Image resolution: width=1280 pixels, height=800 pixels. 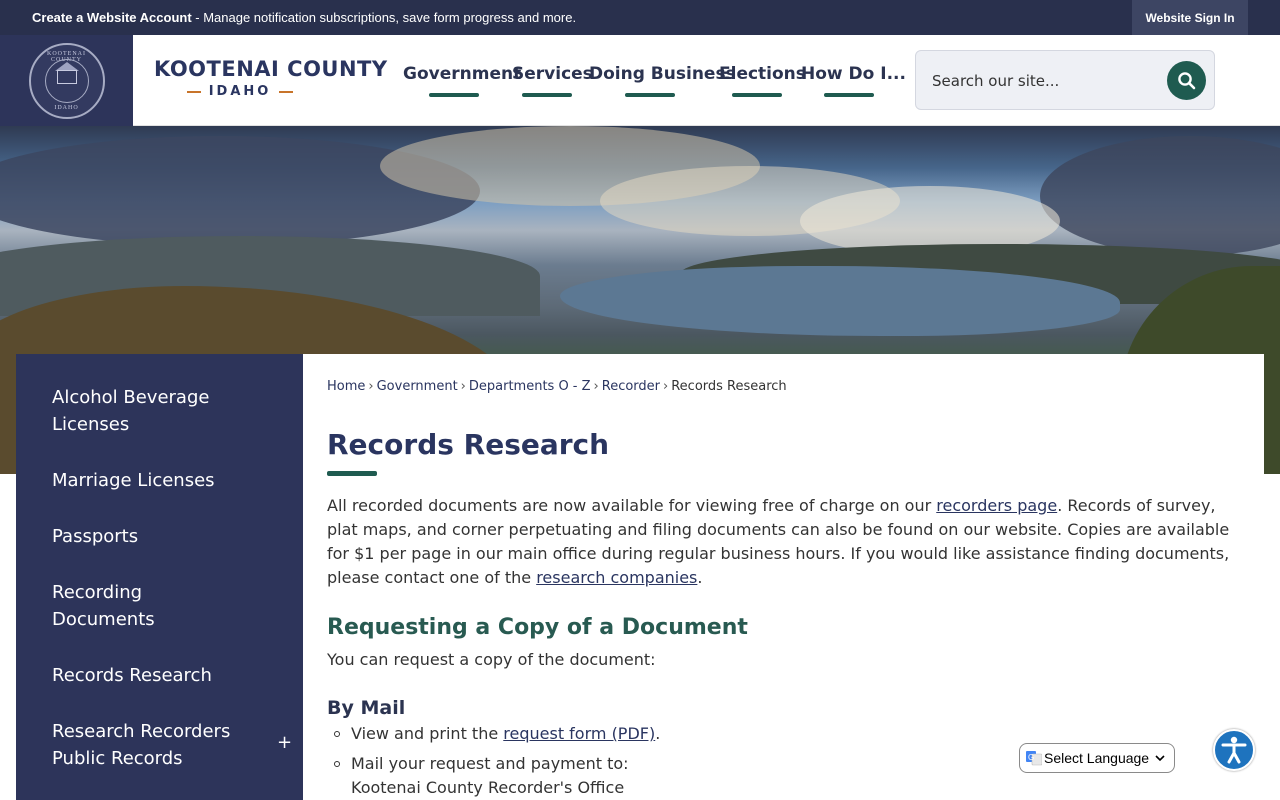 What do you see at coordinates (172, 536) in the screenshot?
I see `sidebar-item-passports: Passports` at bounding box center [172, 536].